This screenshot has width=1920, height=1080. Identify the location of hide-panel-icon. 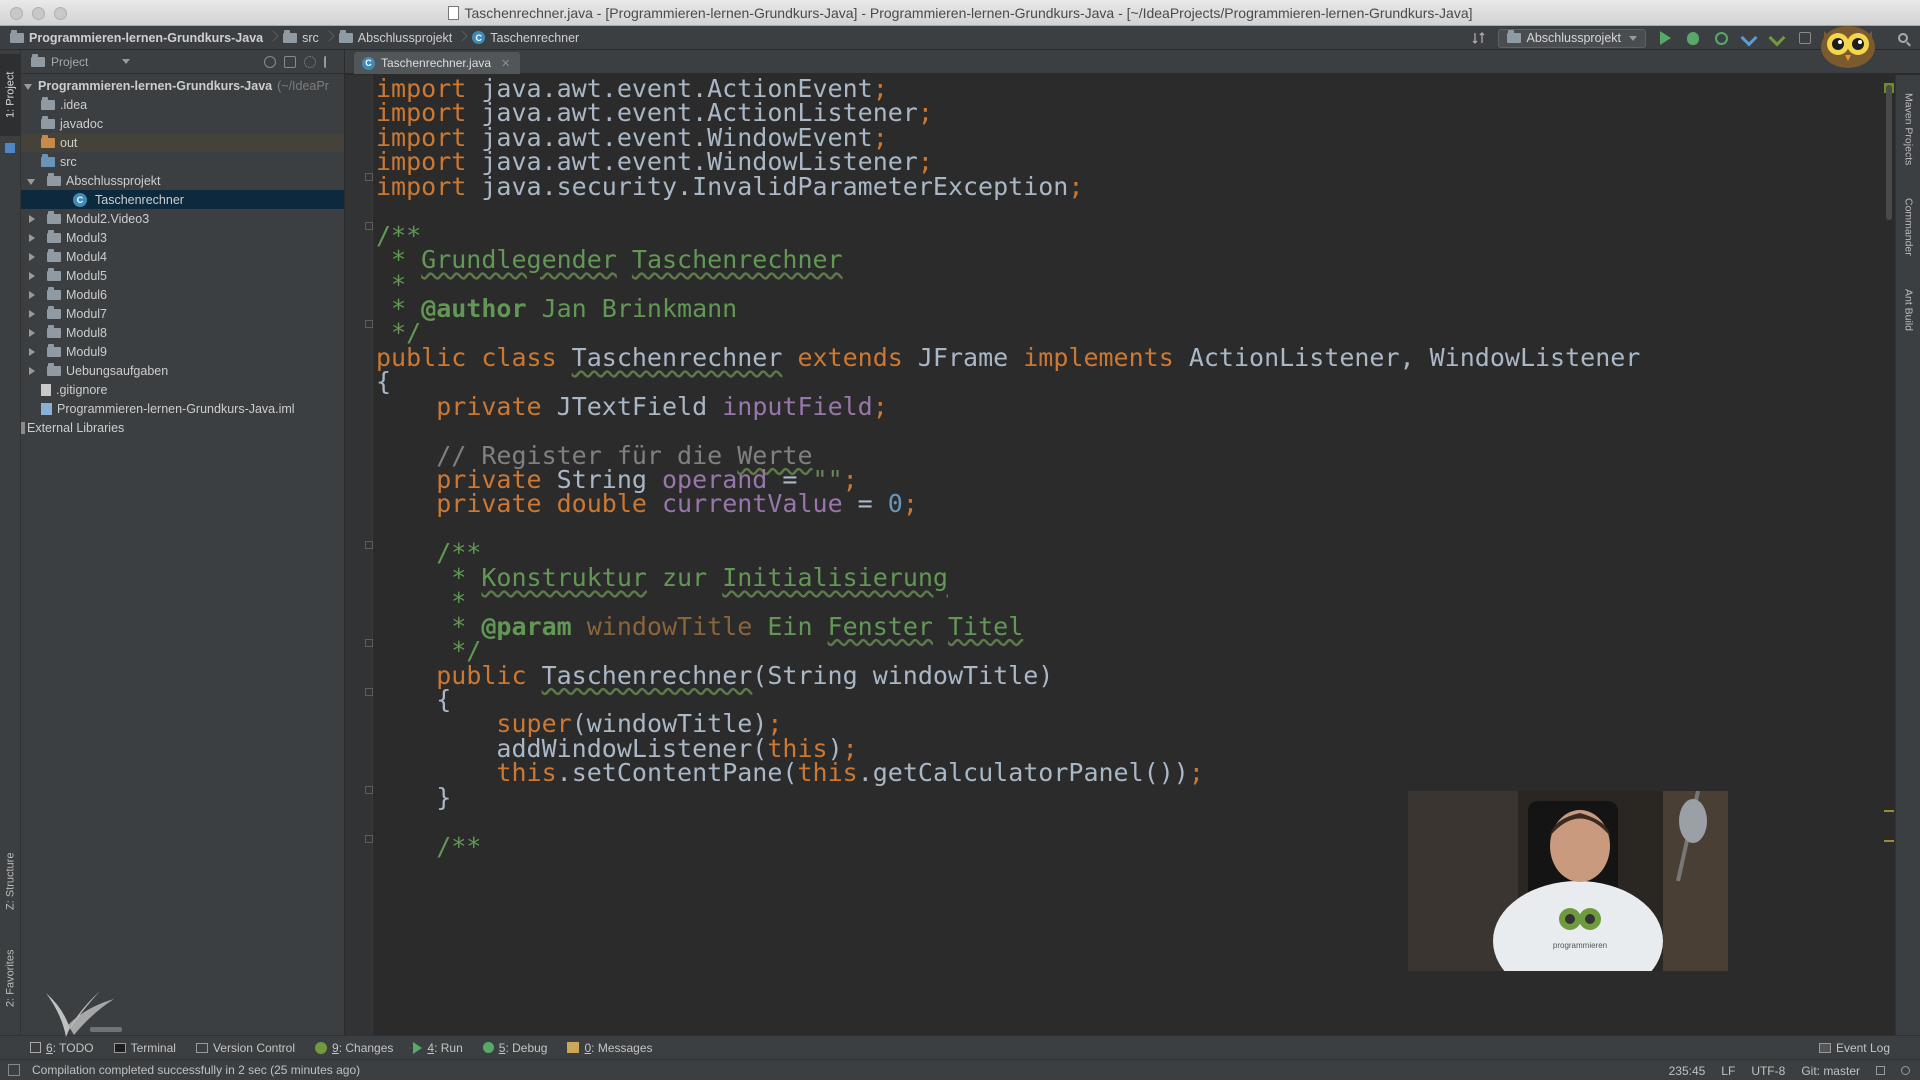
(330, 62).